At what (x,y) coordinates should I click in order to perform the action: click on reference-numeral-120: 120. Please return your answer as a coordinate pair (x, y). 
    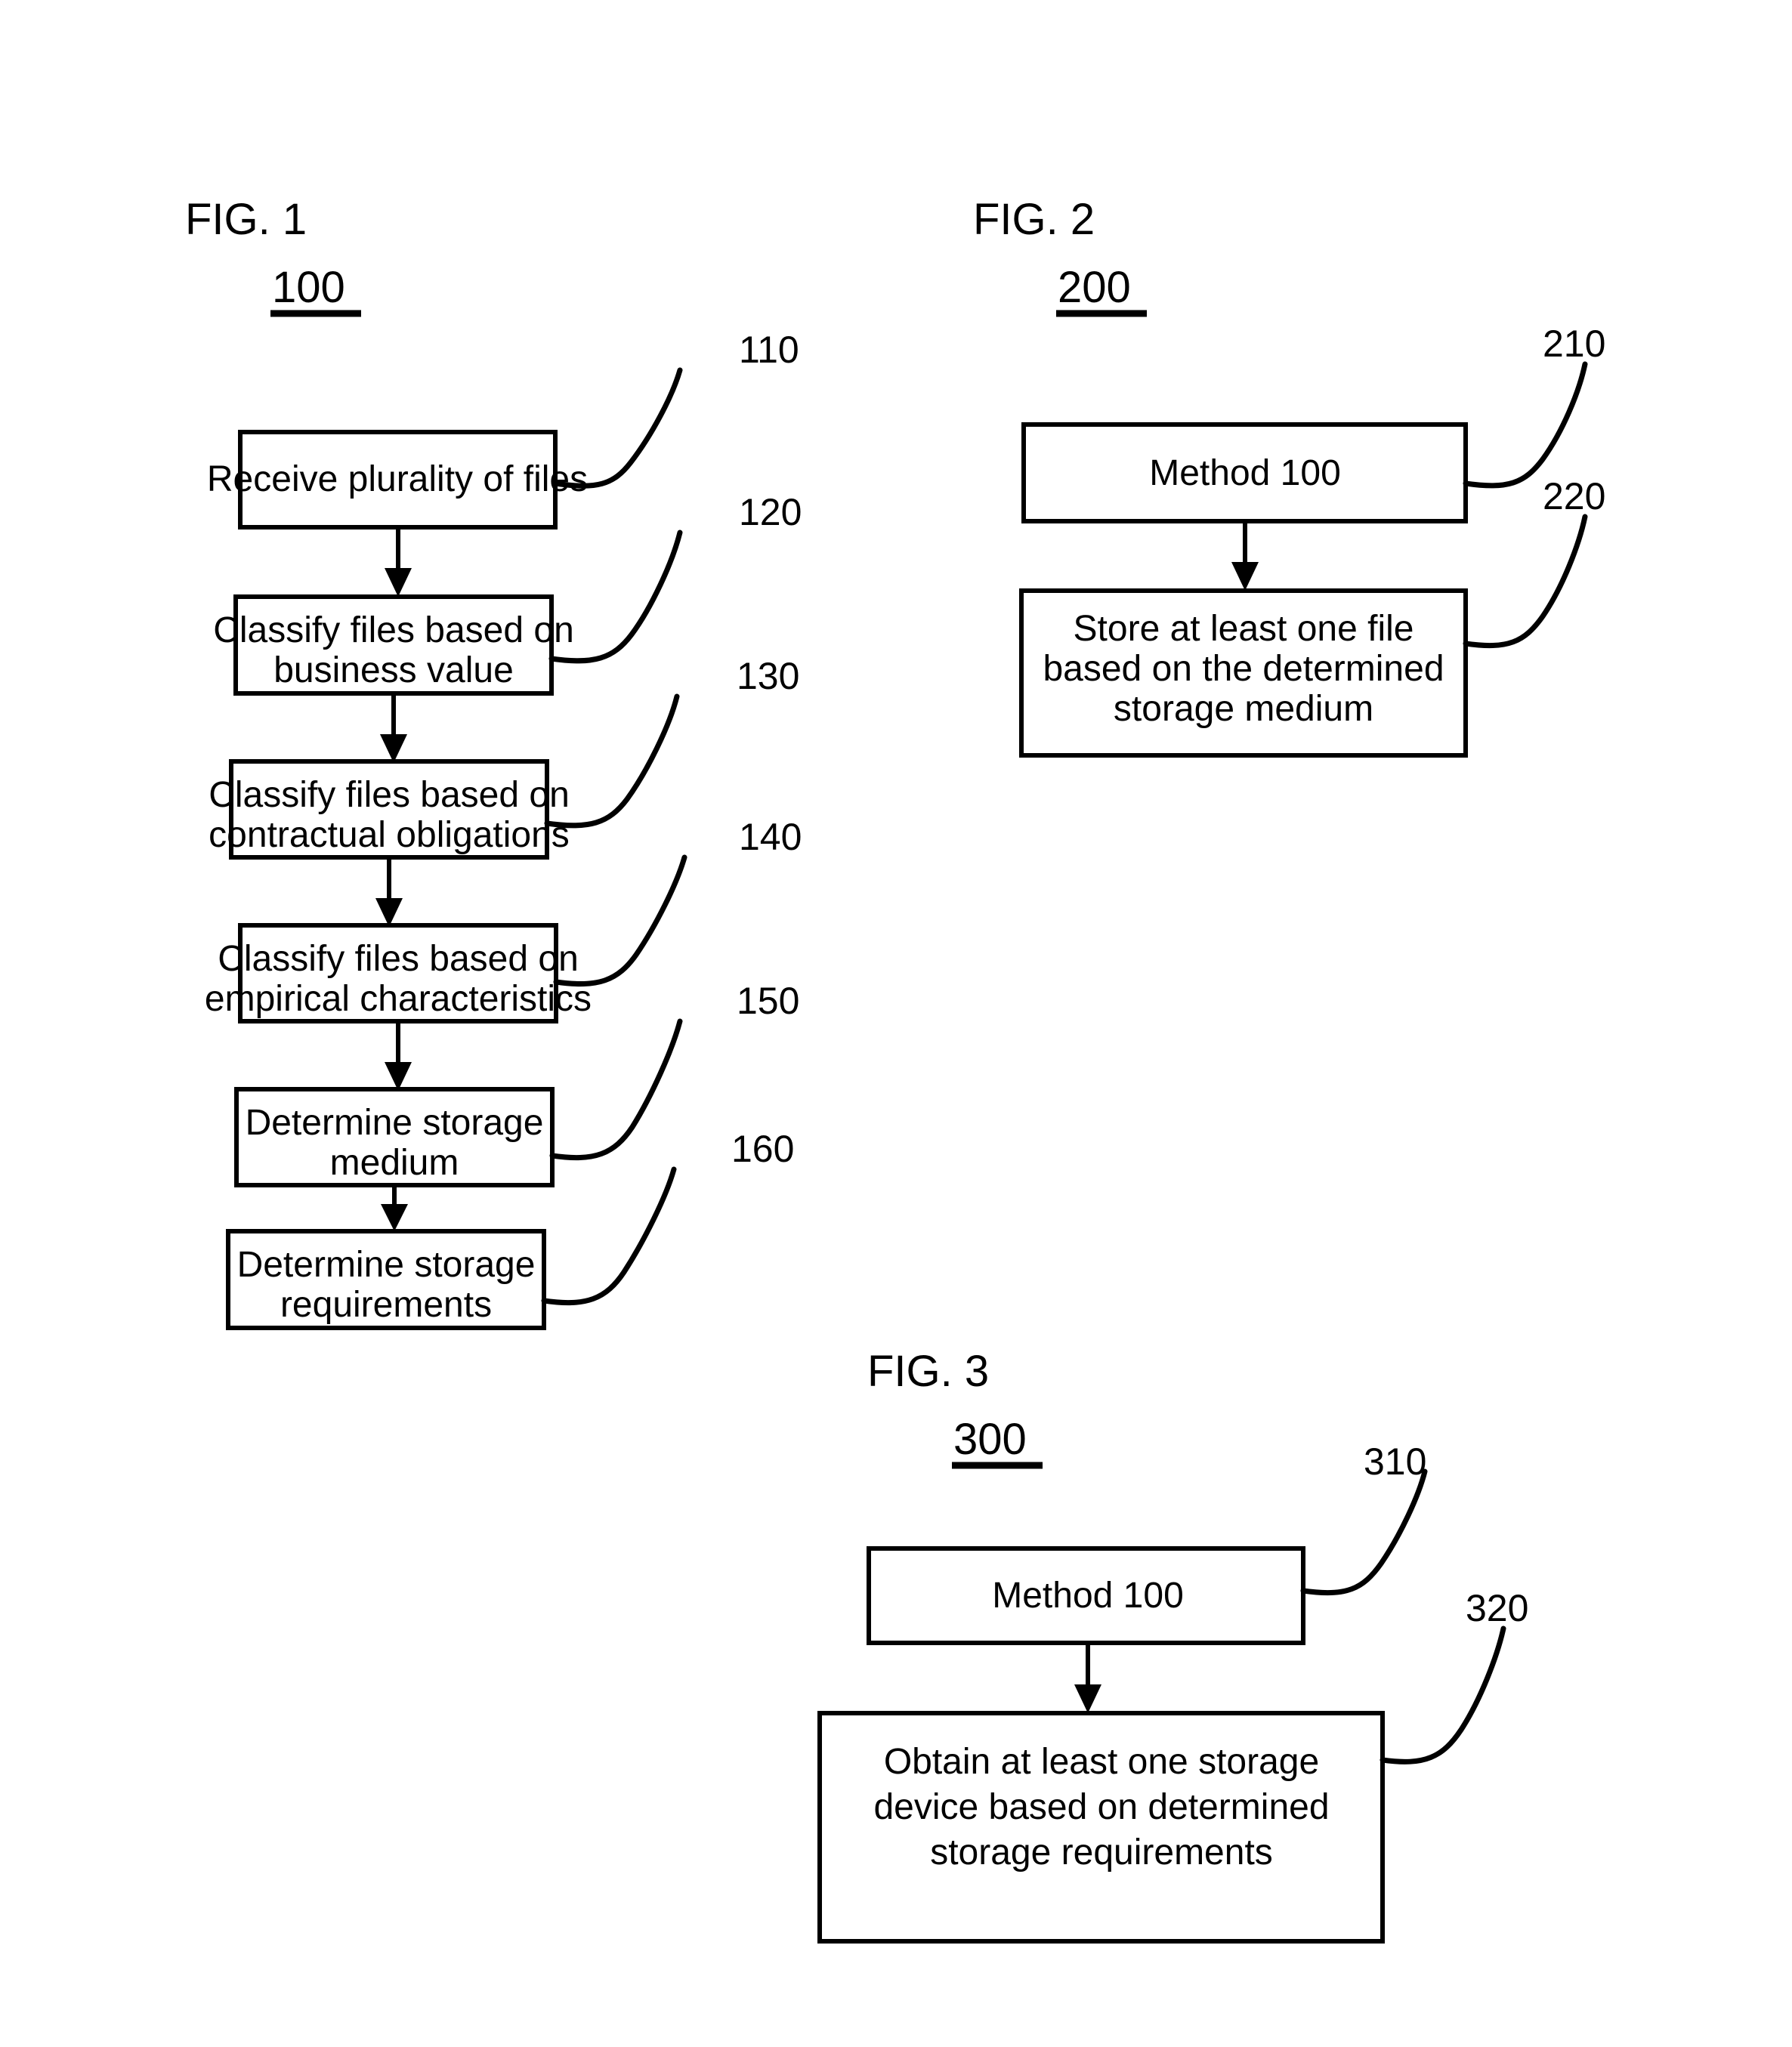
    Looking at the image, I should click on (770, 512).